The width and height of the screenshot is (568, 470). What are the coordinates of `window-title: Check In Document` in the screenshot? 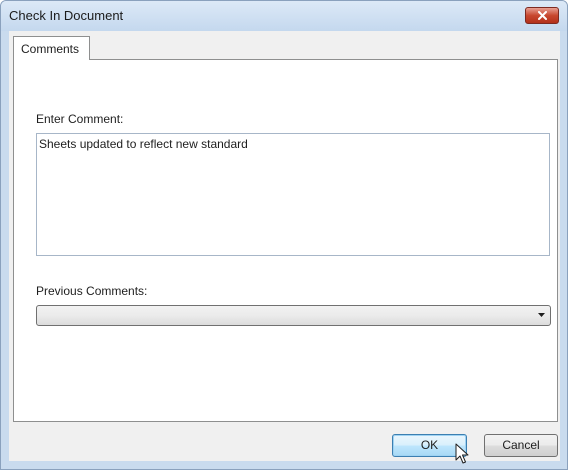 It's located at (66, 15).